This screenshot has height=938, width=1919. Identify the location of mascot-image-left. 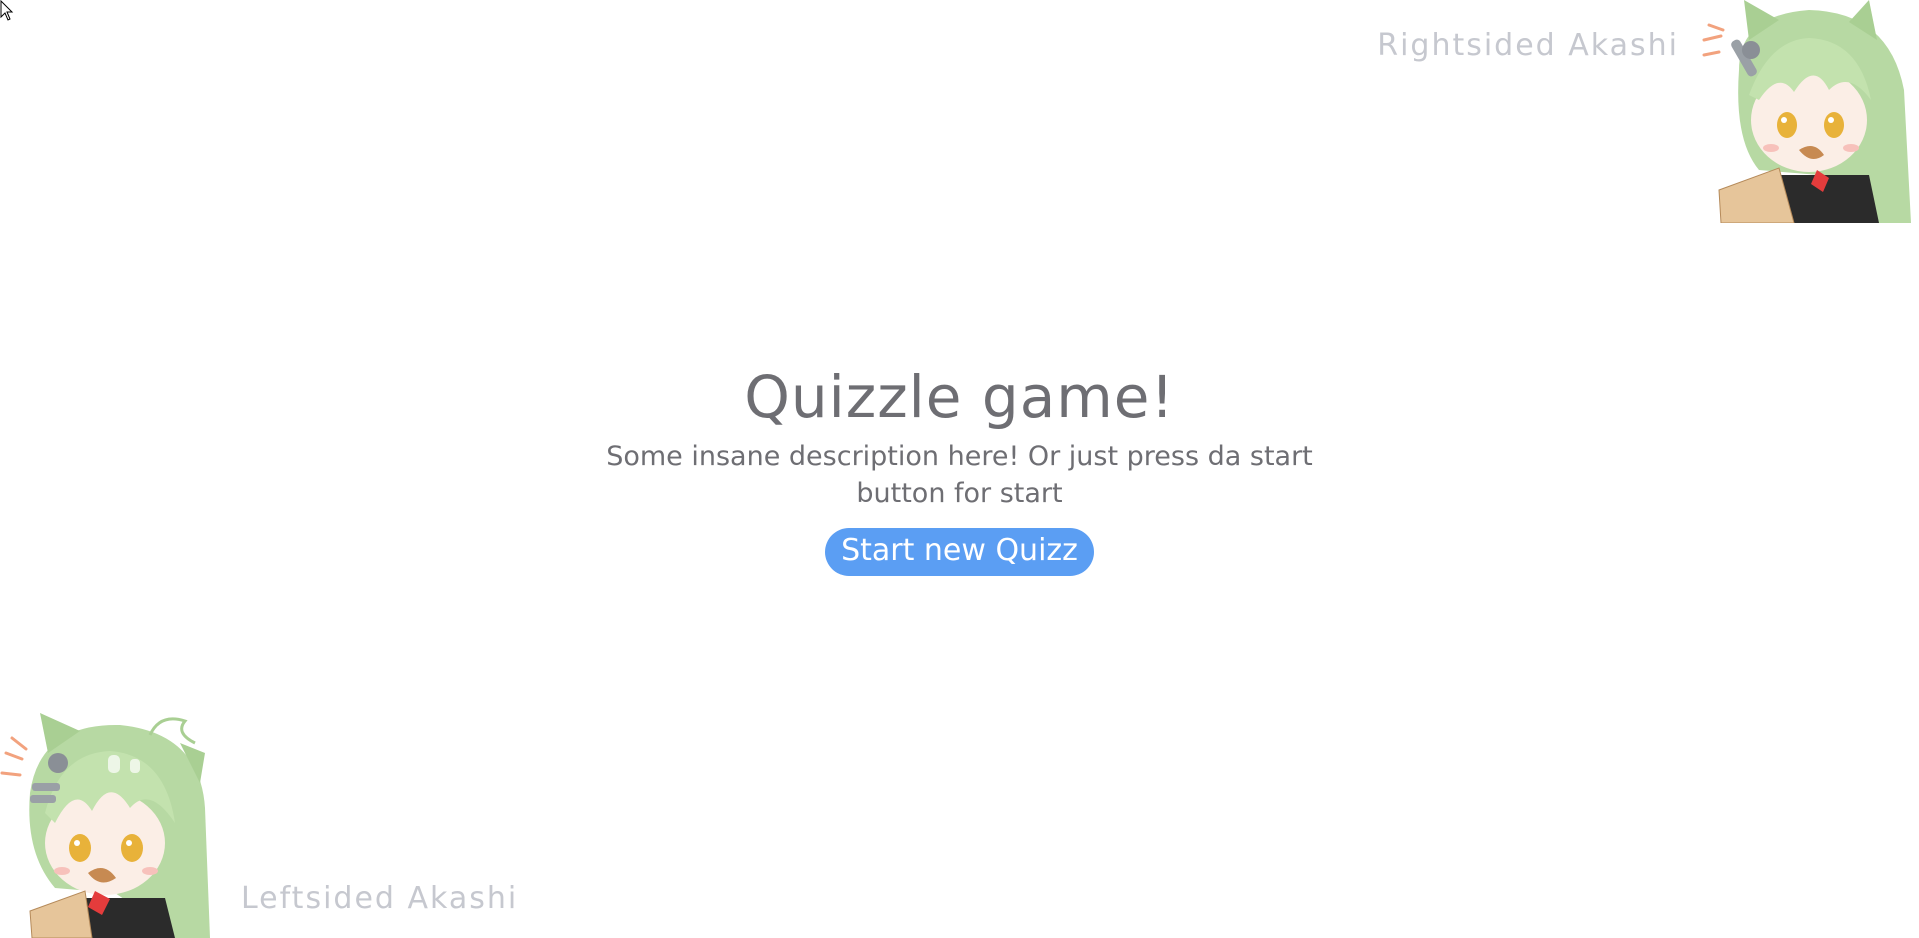
(112, 825).